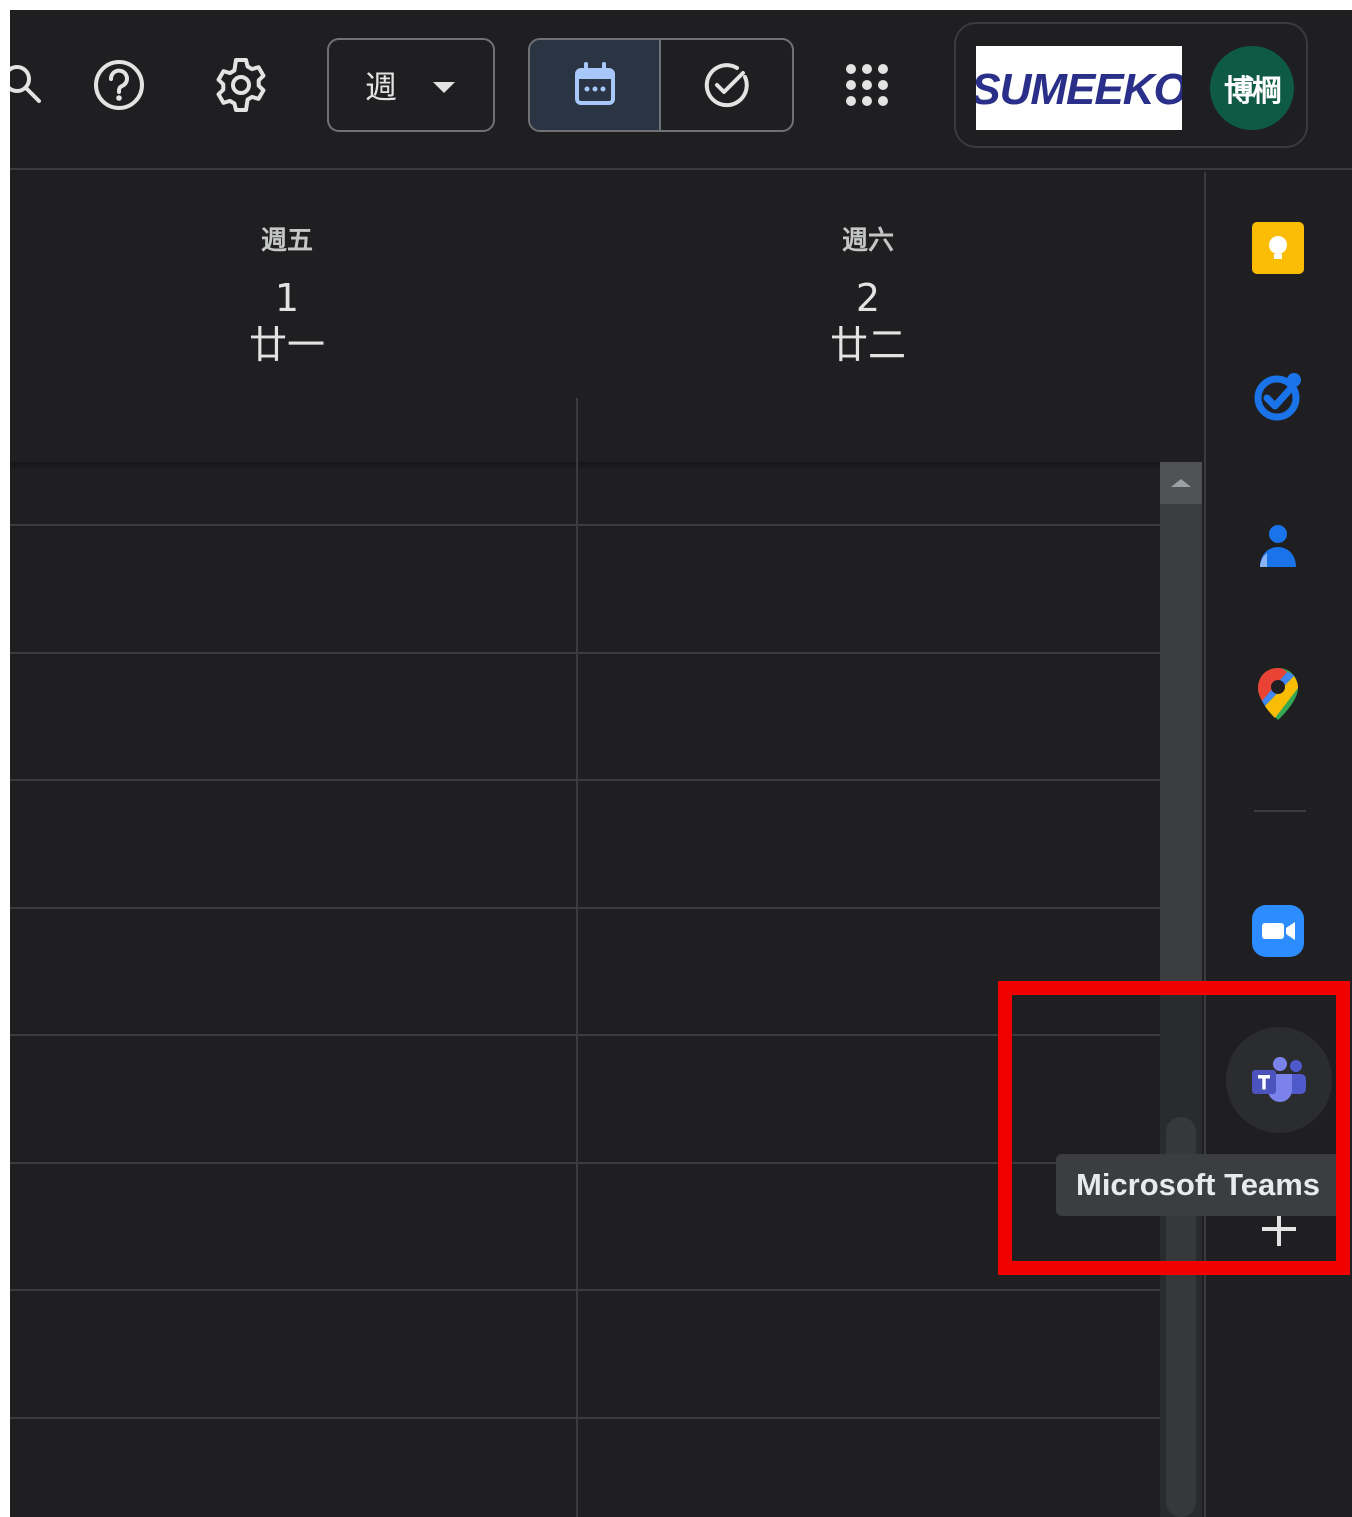 This screenshot has width=1352, height=1517. I want to click on side-panel, so click(1279, 844).